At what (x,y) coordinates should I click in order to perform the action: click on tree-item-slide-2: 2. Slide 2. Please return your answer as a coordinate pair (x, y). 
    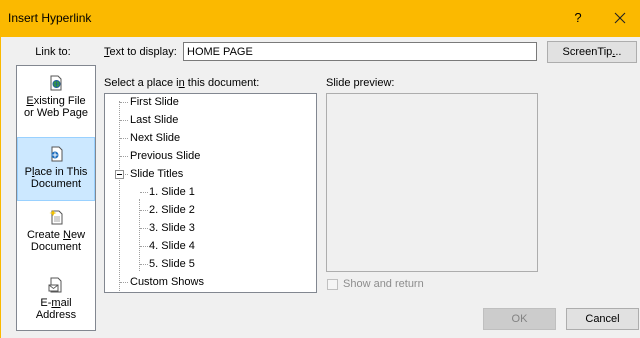
    Looking at the image, I should click on (172, 210).